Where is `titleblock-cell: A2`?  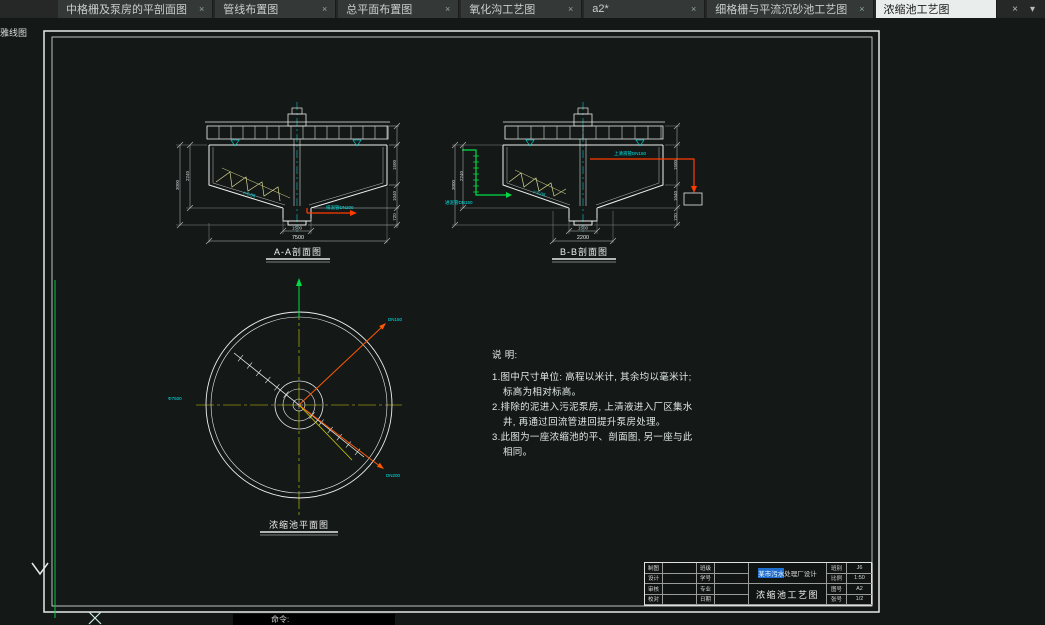 titleblock-cell: A2 is located at coordinates (860, 589).